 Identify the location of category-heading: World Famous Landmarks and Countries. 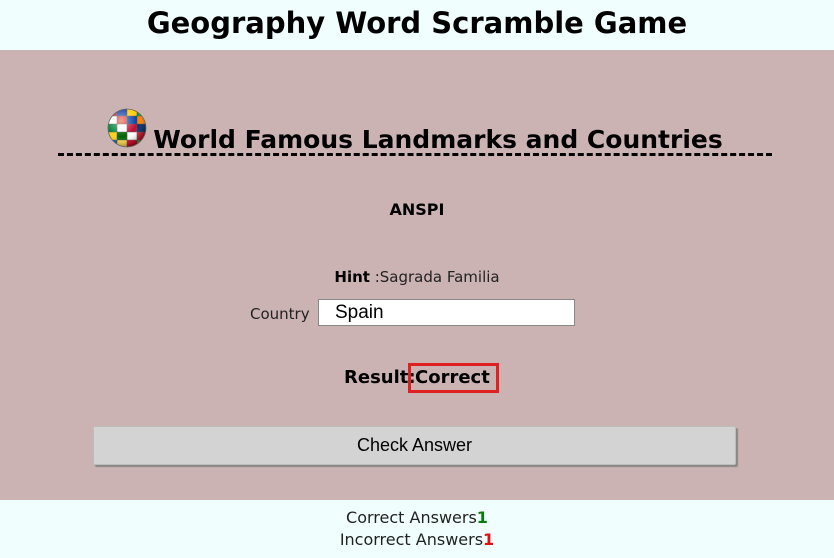
(415, 132).